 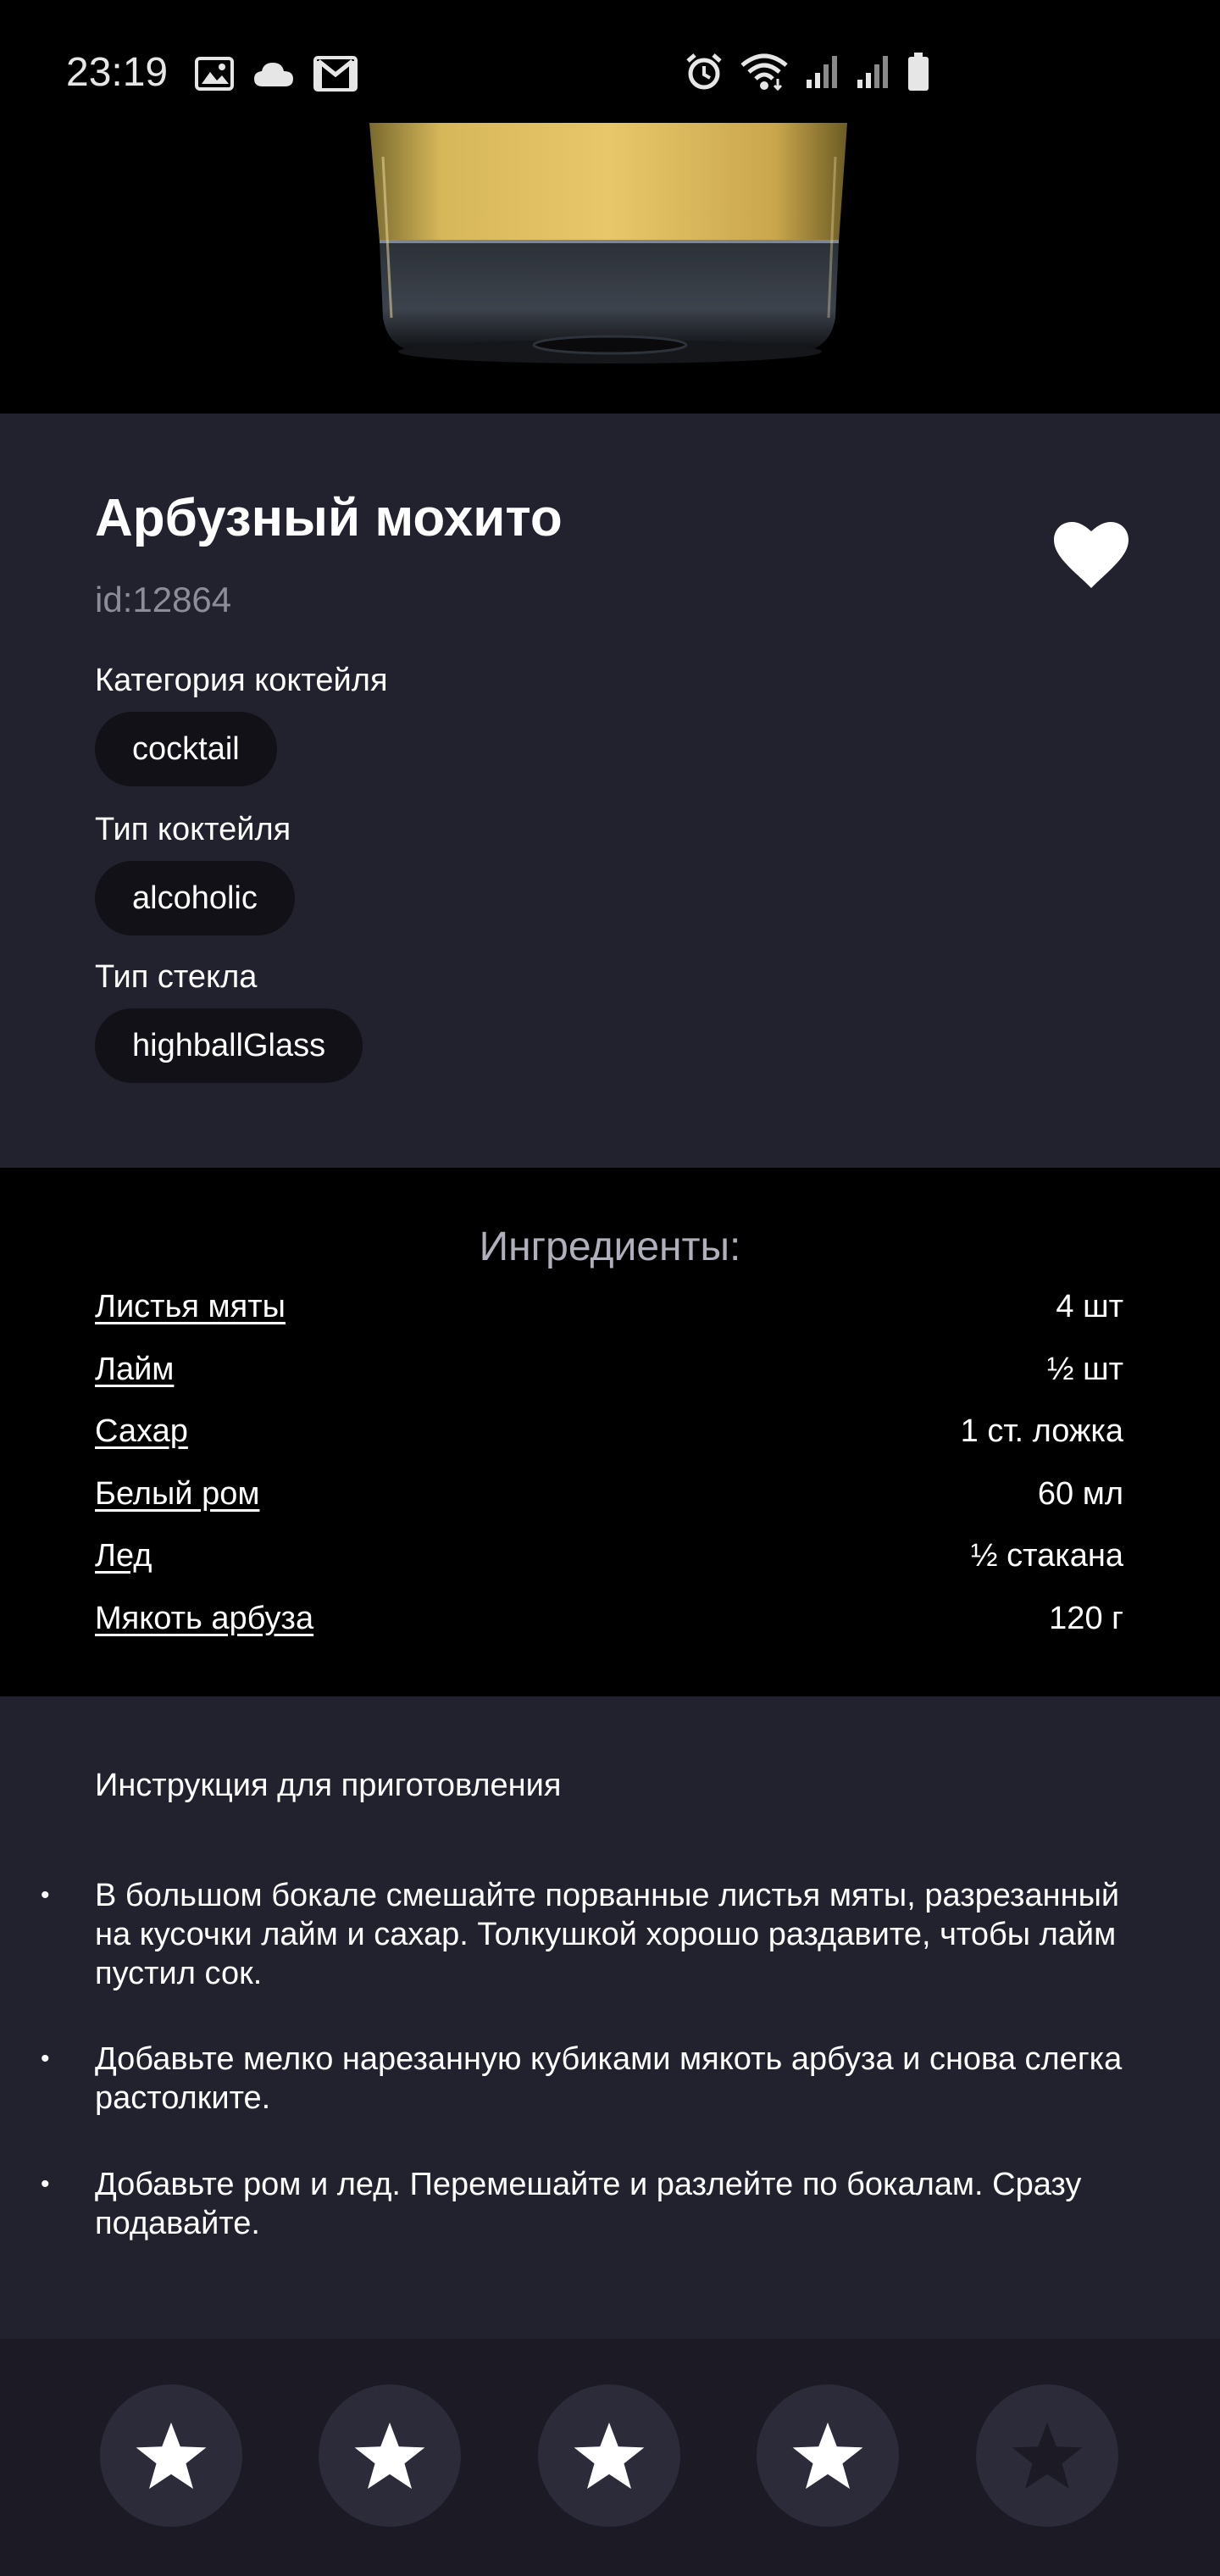 I want to click on ingredient-measure: ½ стакана, so click(x=1046, y=1556).